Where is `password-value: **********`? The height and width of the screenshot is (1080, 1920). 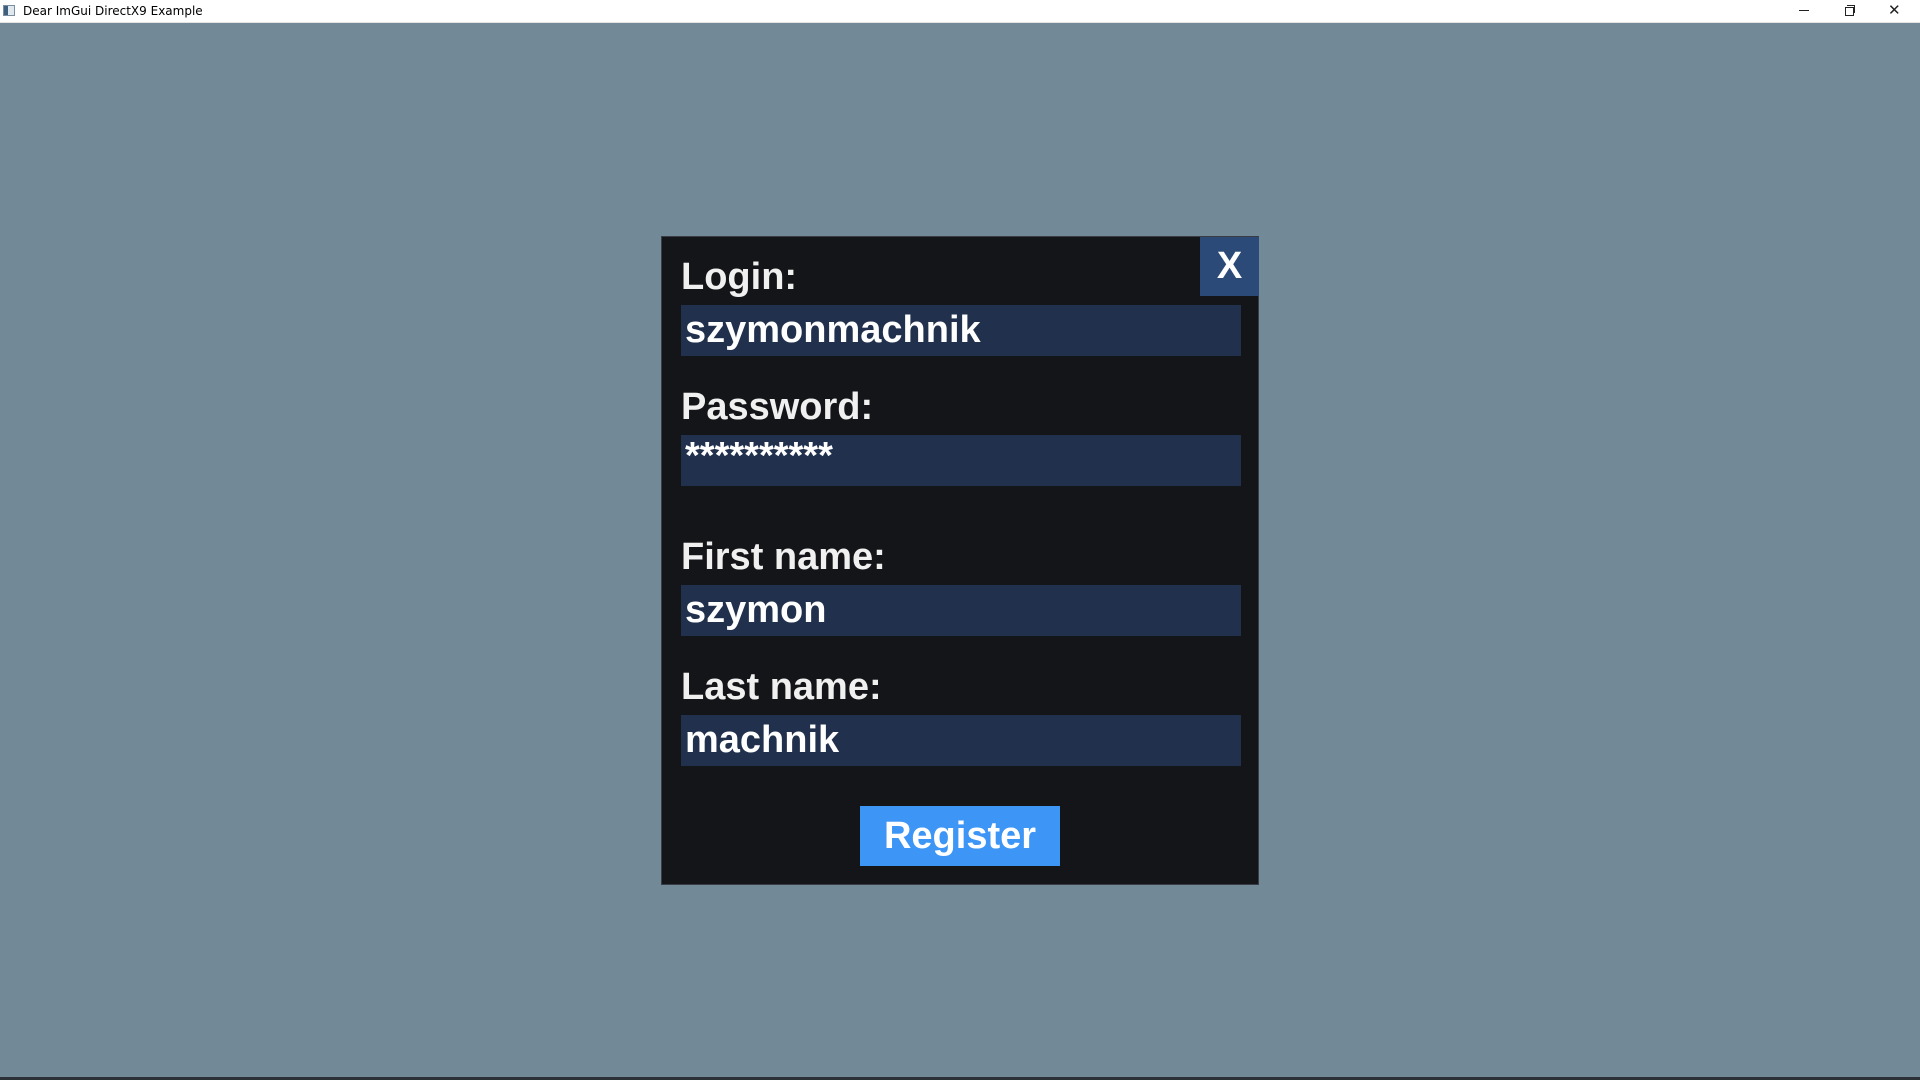 password-value: ********** is located at coordinates (759, 456).